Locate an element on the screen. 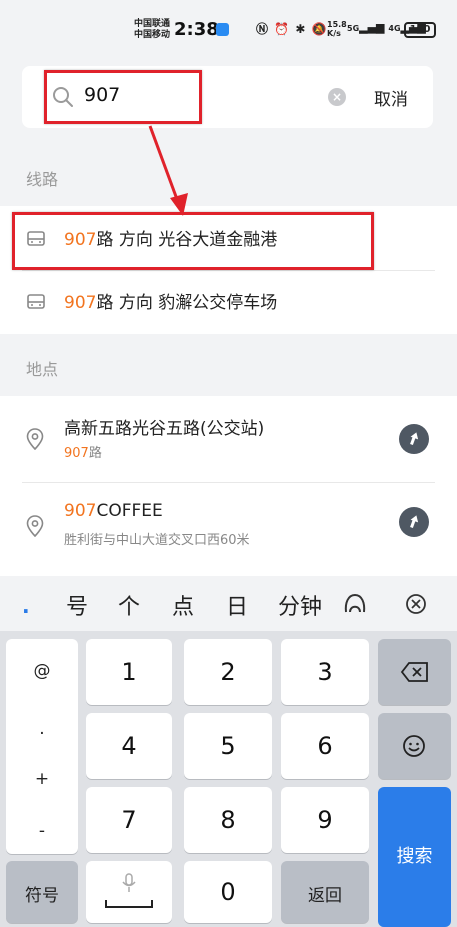 This screenshot has width=457, height=927. place-subtitle: 胜利街与中山大道交叉口西60米 is located at coordinates (157, 538).